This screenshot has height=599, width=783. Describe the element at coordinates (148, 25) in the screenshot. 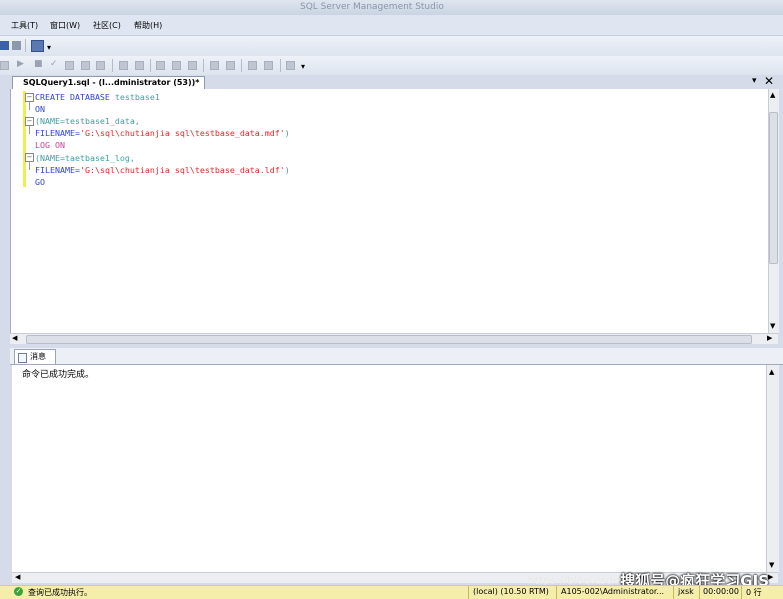

I see `menu-help: 帮助(H)` at that location.